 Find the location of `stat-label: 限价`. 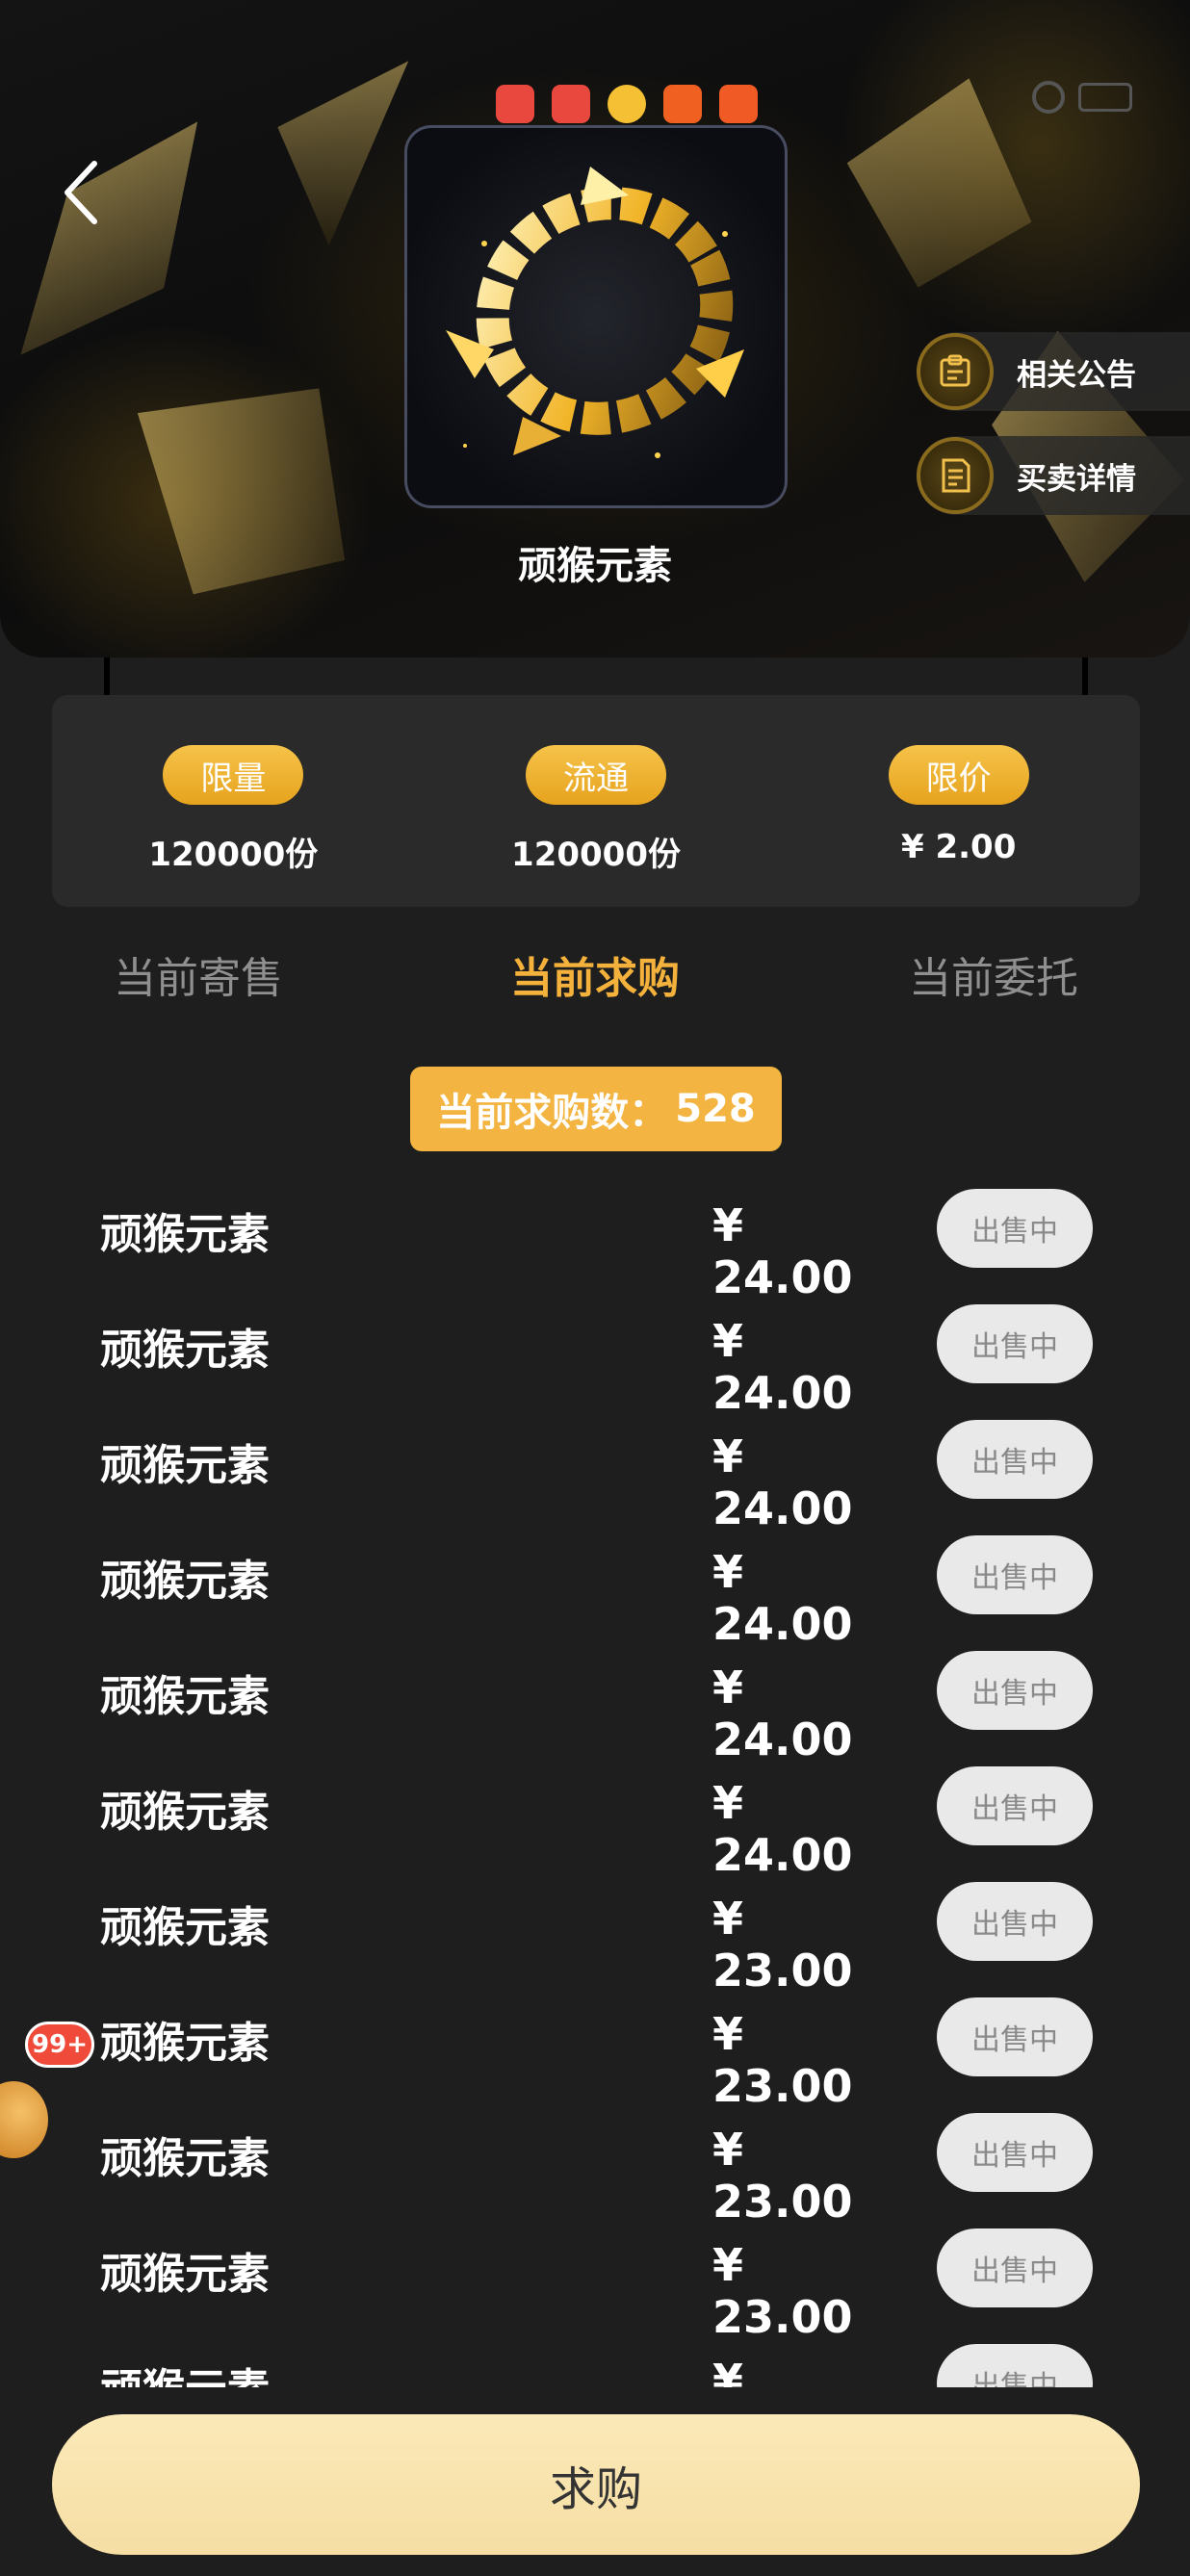

stat-label: 限价 is located at coordinates (959, 775).